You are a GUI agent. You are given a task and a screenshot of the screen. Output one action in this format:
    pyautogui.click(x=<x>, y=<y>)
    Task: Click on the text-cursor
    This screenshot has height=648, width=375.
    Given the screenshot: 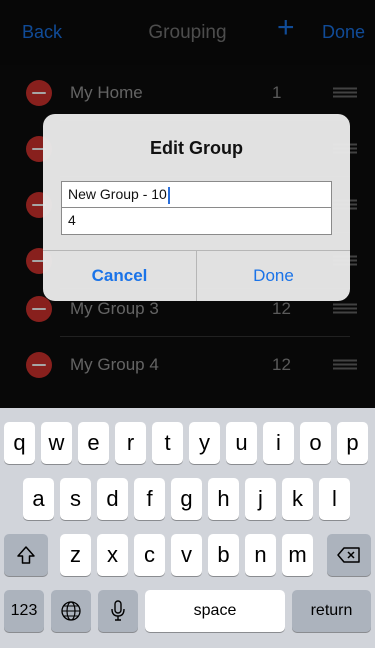 What is the action you would take?
    pyautogui.click(x=168, y=195)
    